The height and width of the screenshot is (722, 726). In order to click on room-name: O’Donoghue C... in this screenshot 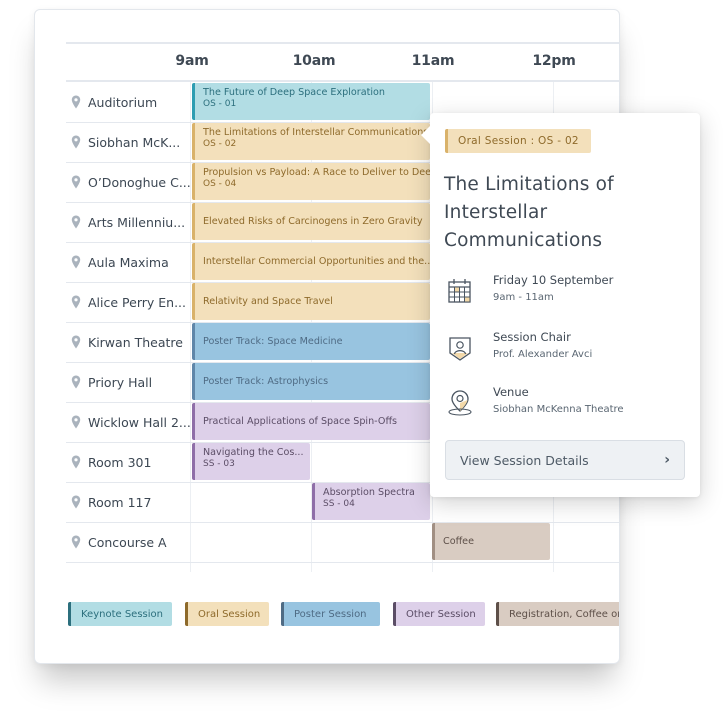, I will do `click(131, 182)`.